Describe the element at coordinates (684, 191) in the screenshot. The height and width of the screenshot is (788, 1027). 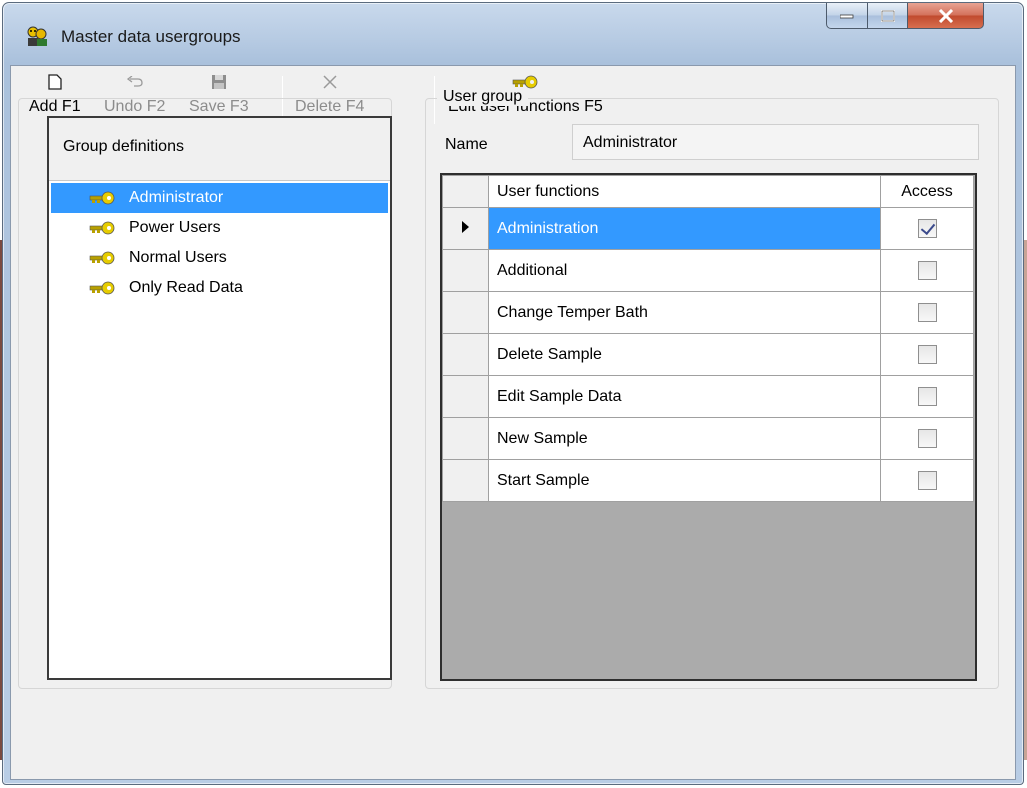
I see `column-header-user-functions: User functions` at that location.